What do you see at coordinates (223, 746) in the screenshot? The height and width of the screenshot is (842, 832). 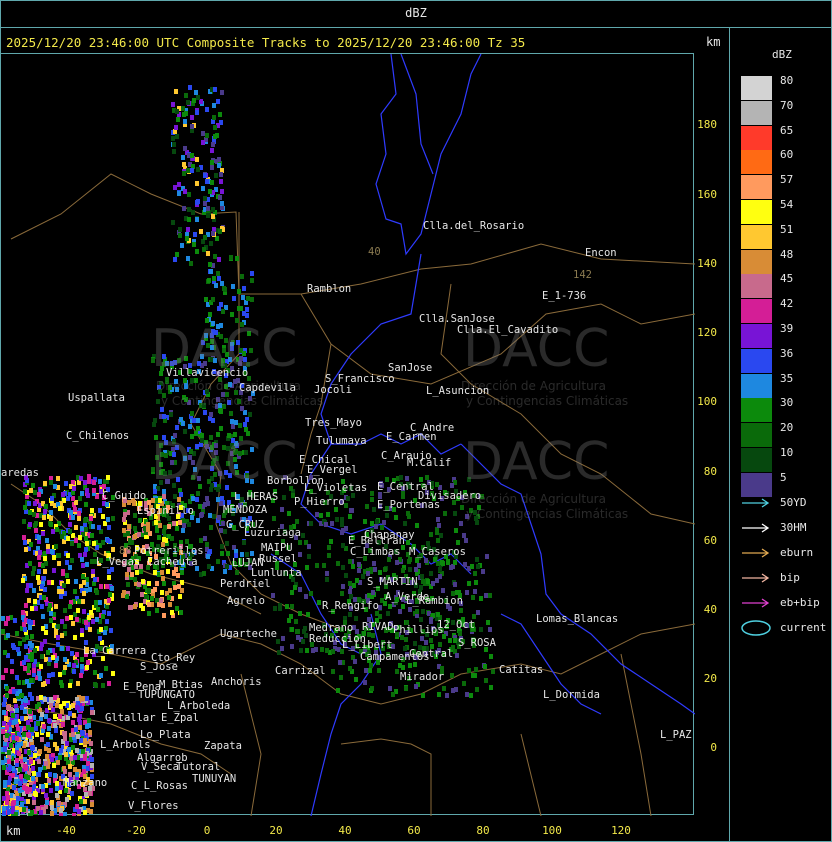 I see `place-label: Zapata` at bounding box center [223, 746].